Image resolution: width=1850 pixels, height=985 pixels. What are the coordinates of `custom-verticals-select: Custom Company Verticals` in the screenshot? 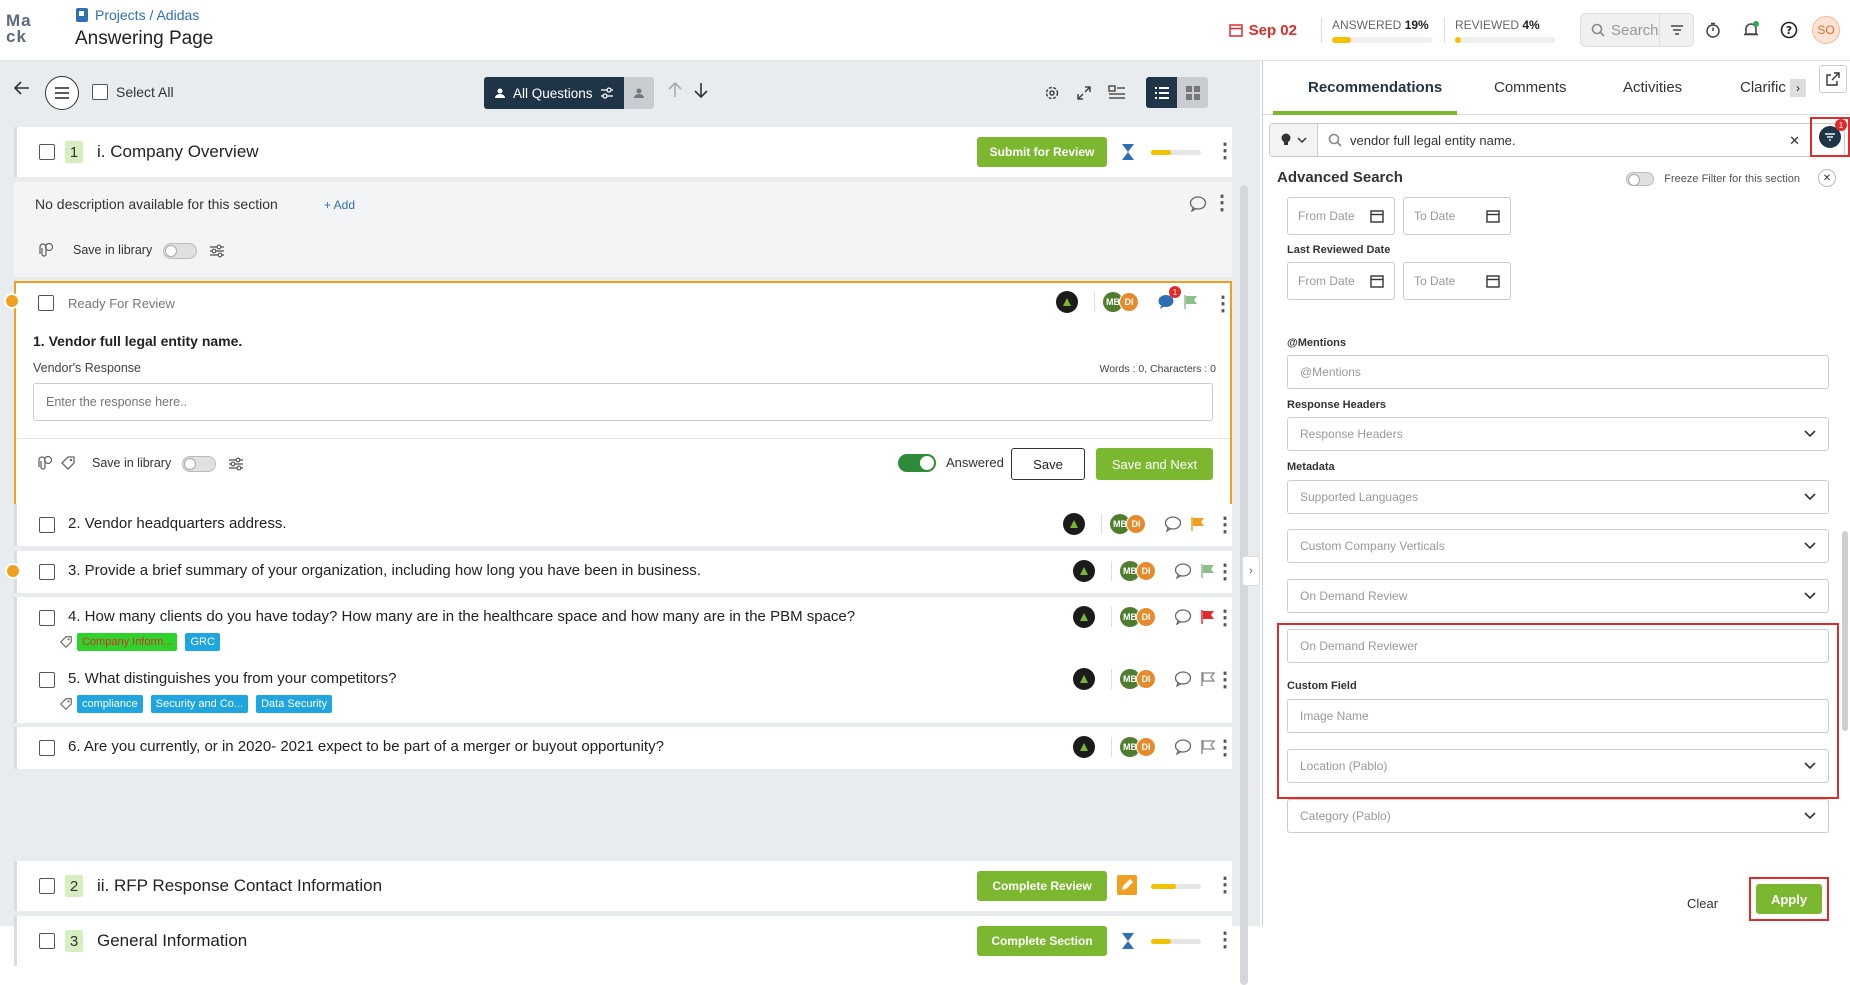 It's located at (1558, 546).